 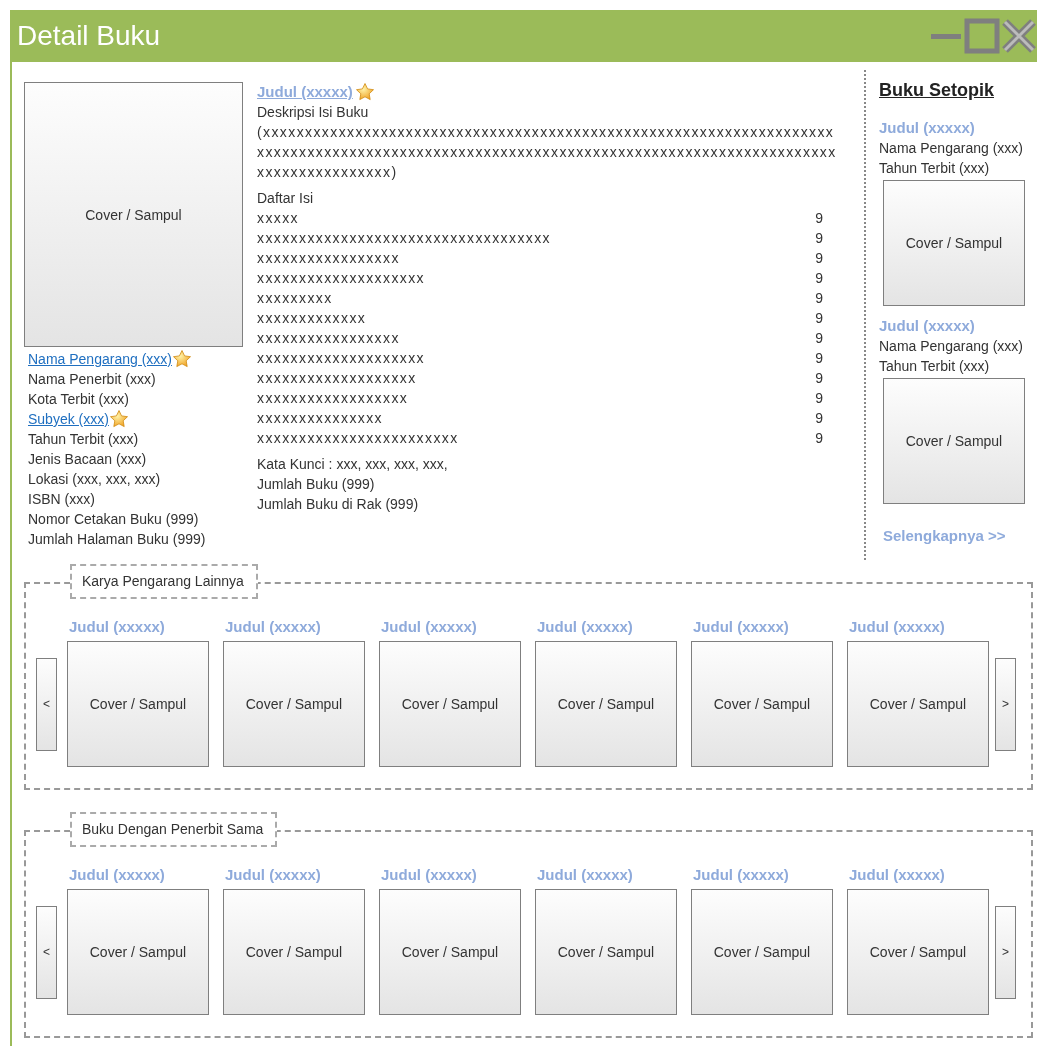 I want to click on book-info-text: Jumlah Buku di Rak (999), so click(x=338, y=504).